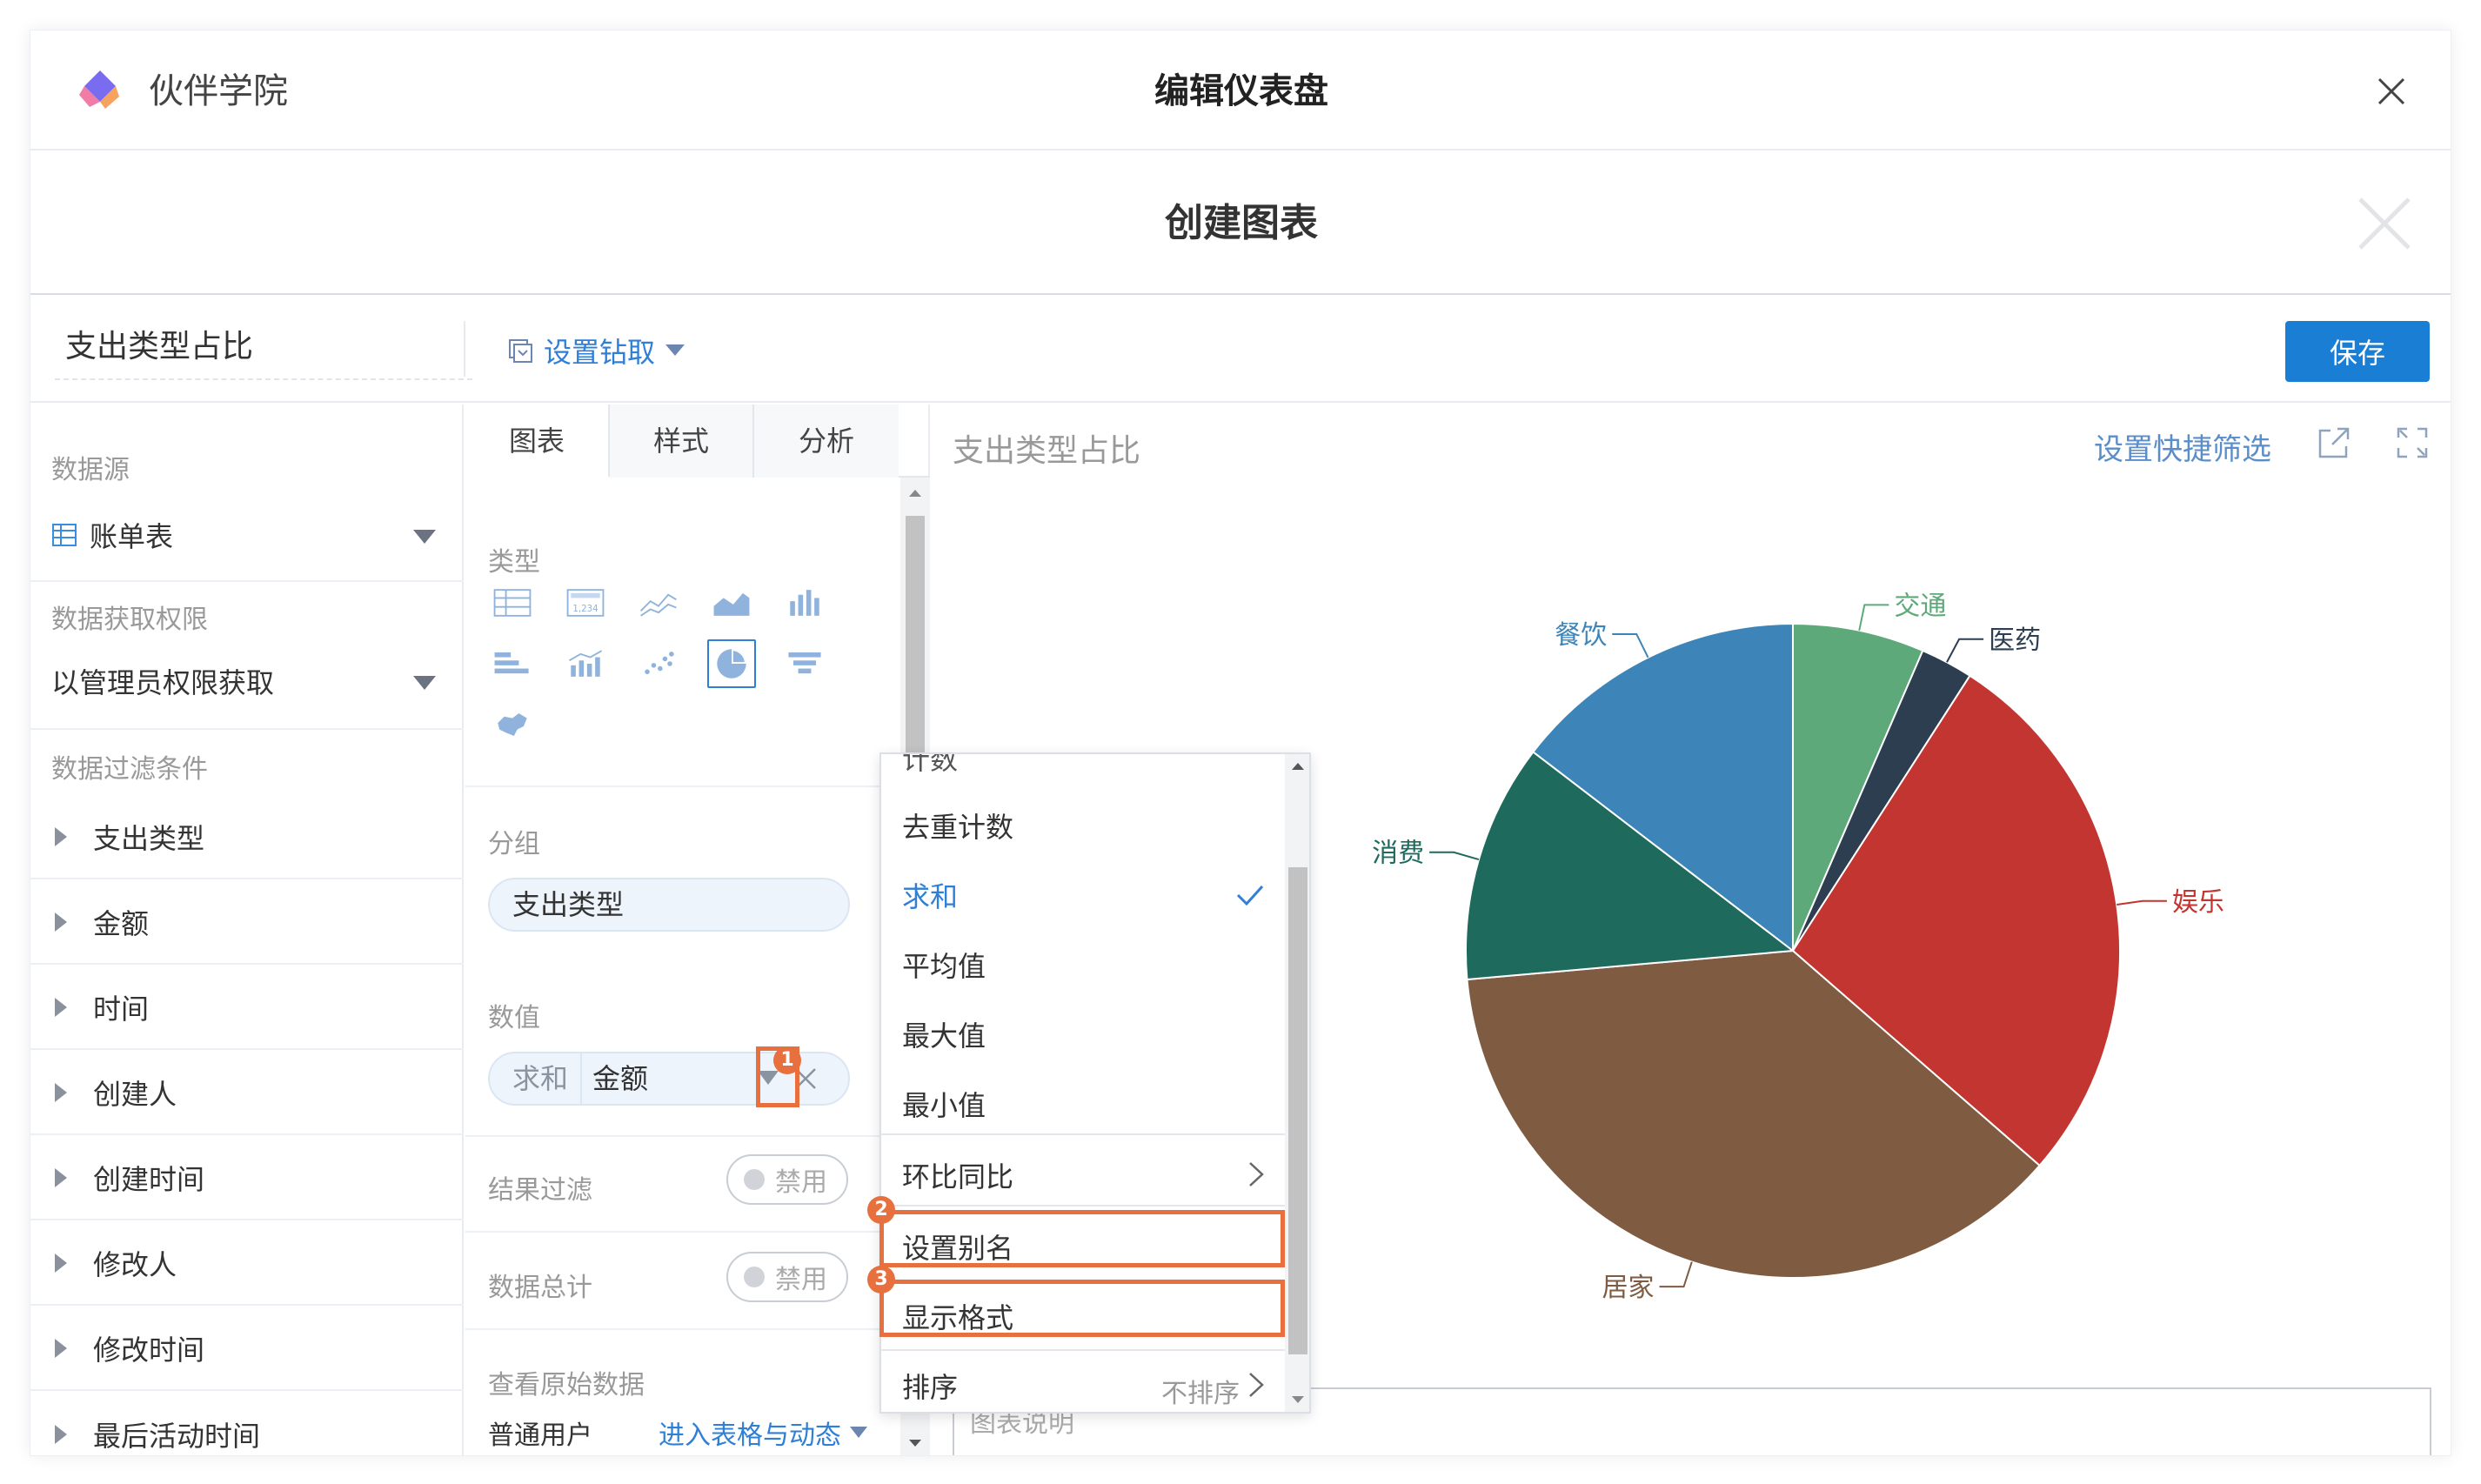 The image size is (2481, 1484). Describe the element at coordinates (2198, 903) in the screenshot. I see `pie-label-2: 娱乐` at that location.